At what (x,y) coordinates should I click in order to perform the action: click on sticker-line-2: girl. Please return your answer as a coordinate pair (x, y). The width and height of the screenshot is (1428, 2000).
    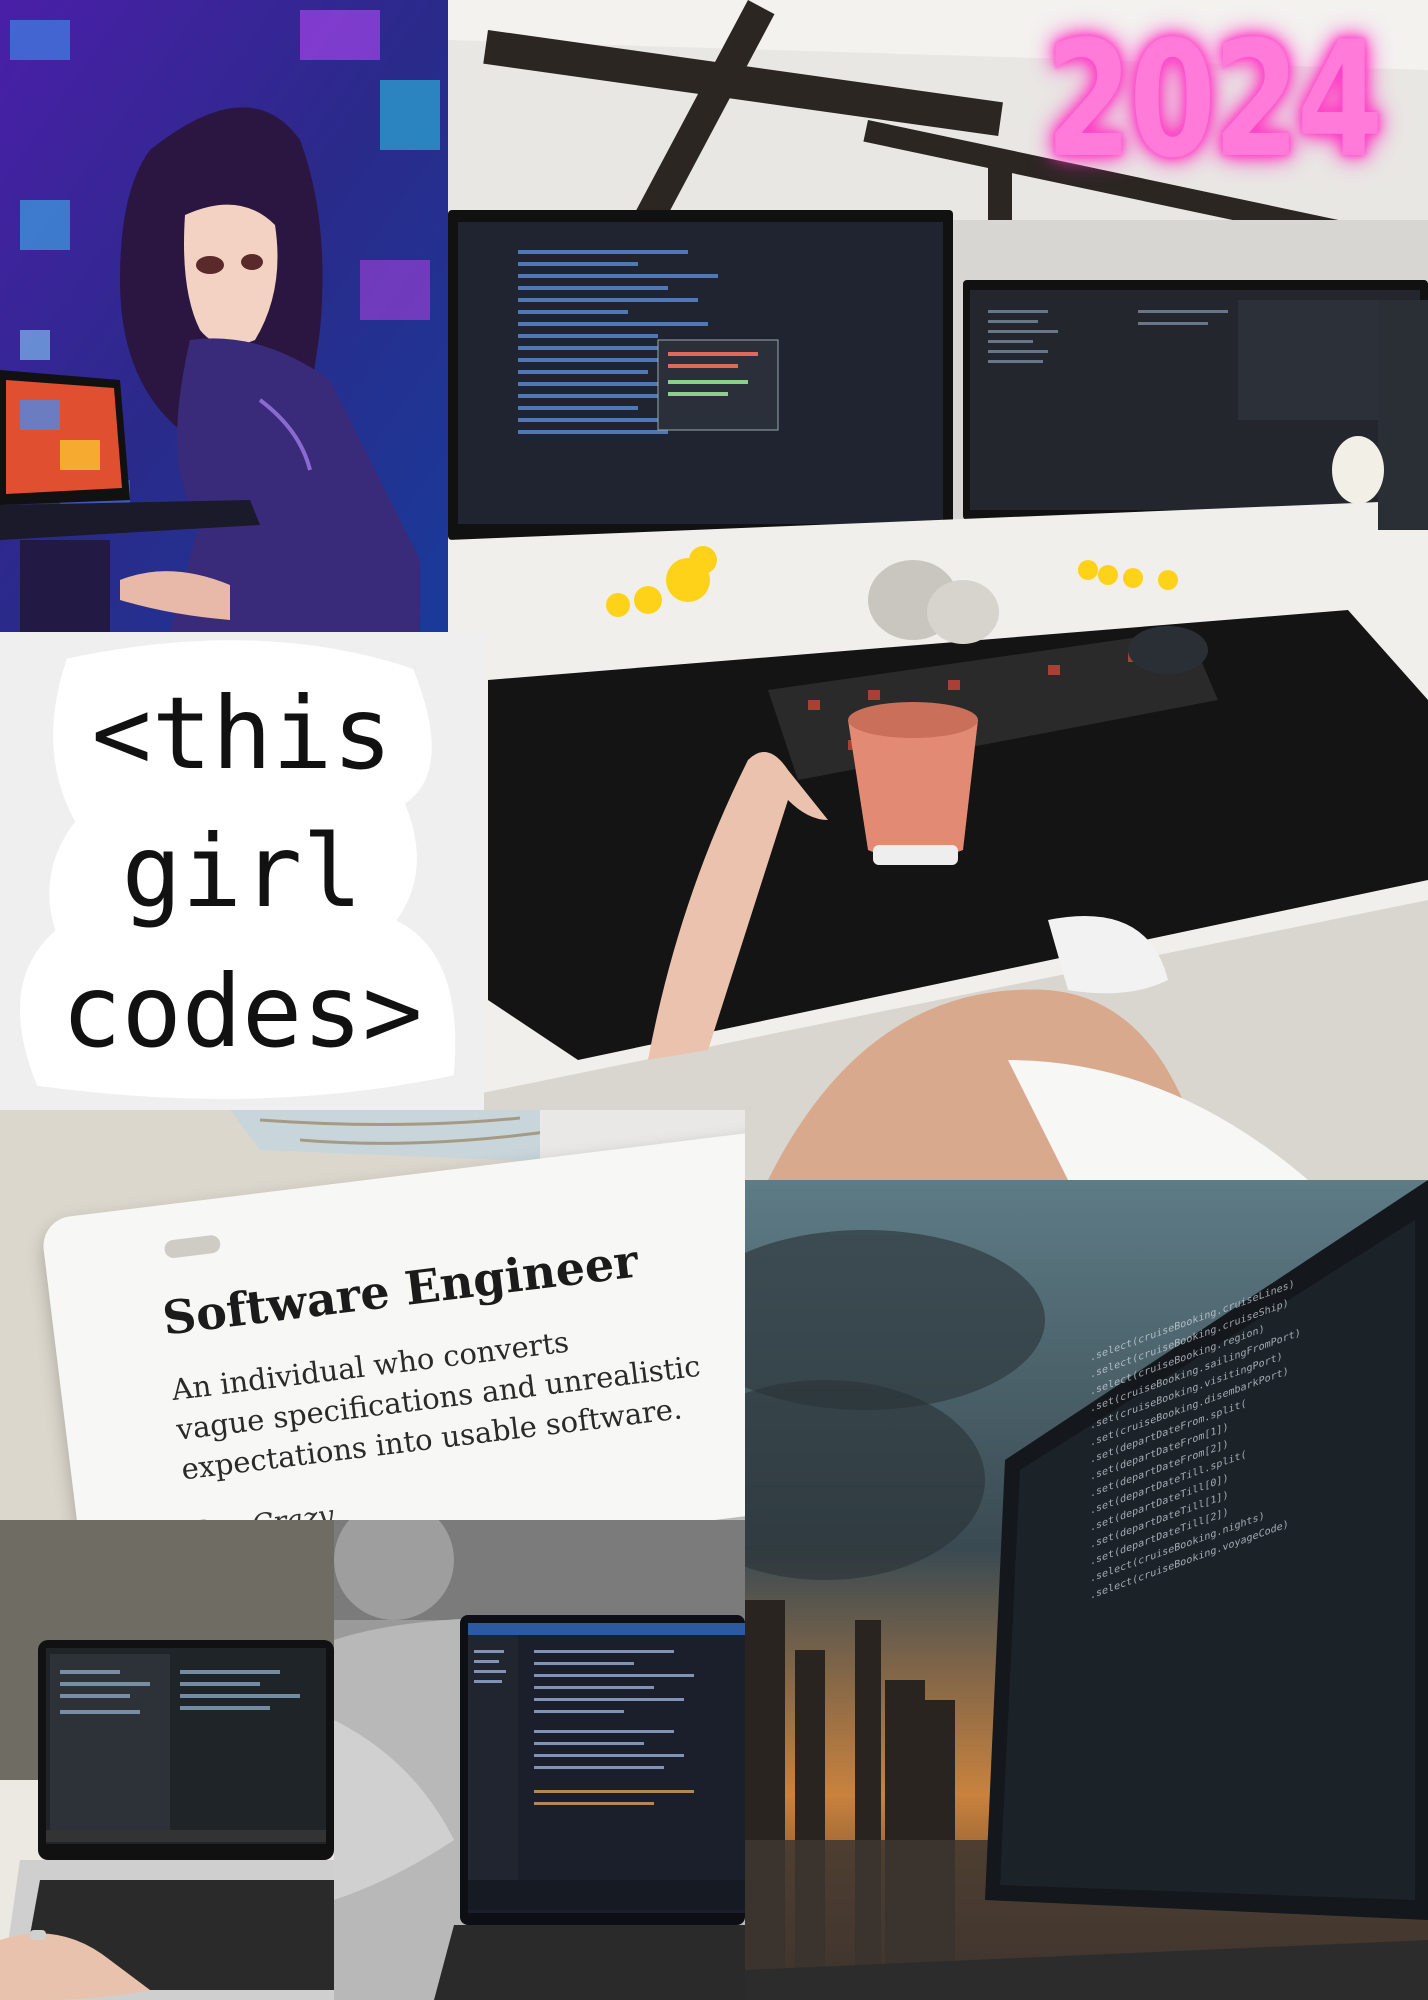
    Looking at the image, I should click on (242, 871).